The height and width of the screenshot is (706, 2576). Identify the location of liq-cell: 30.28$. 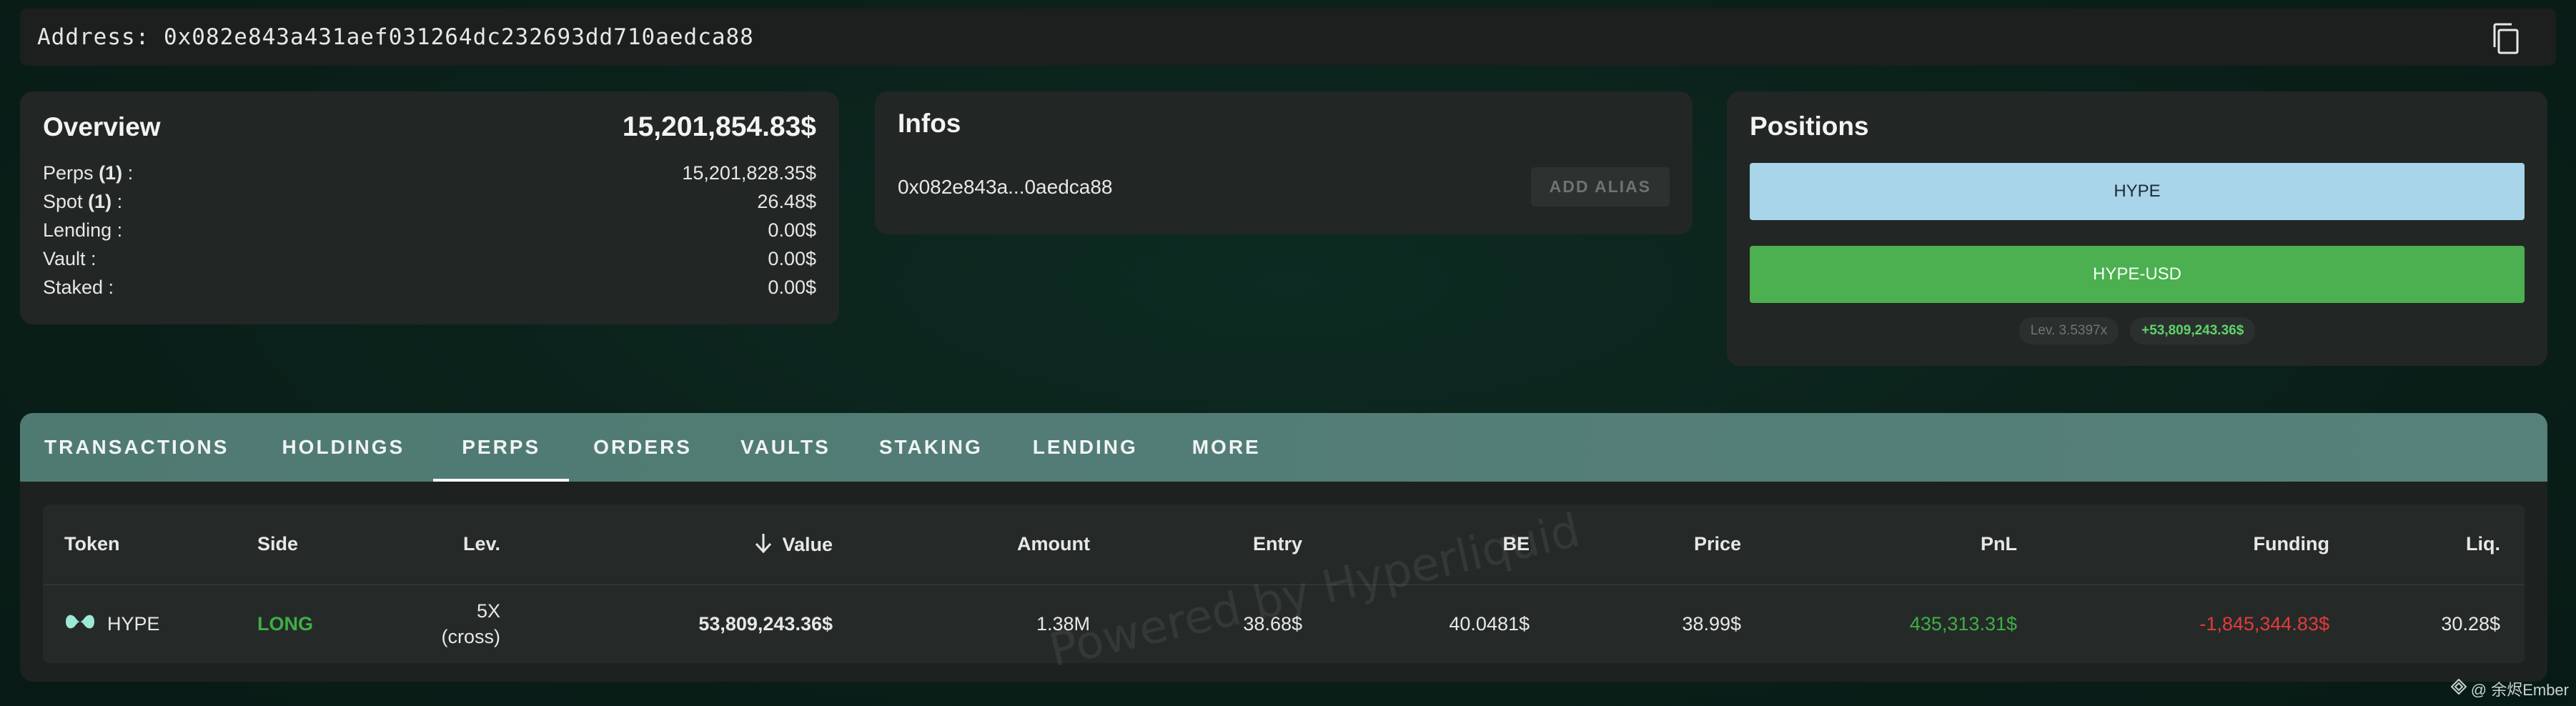
(2470, 624).